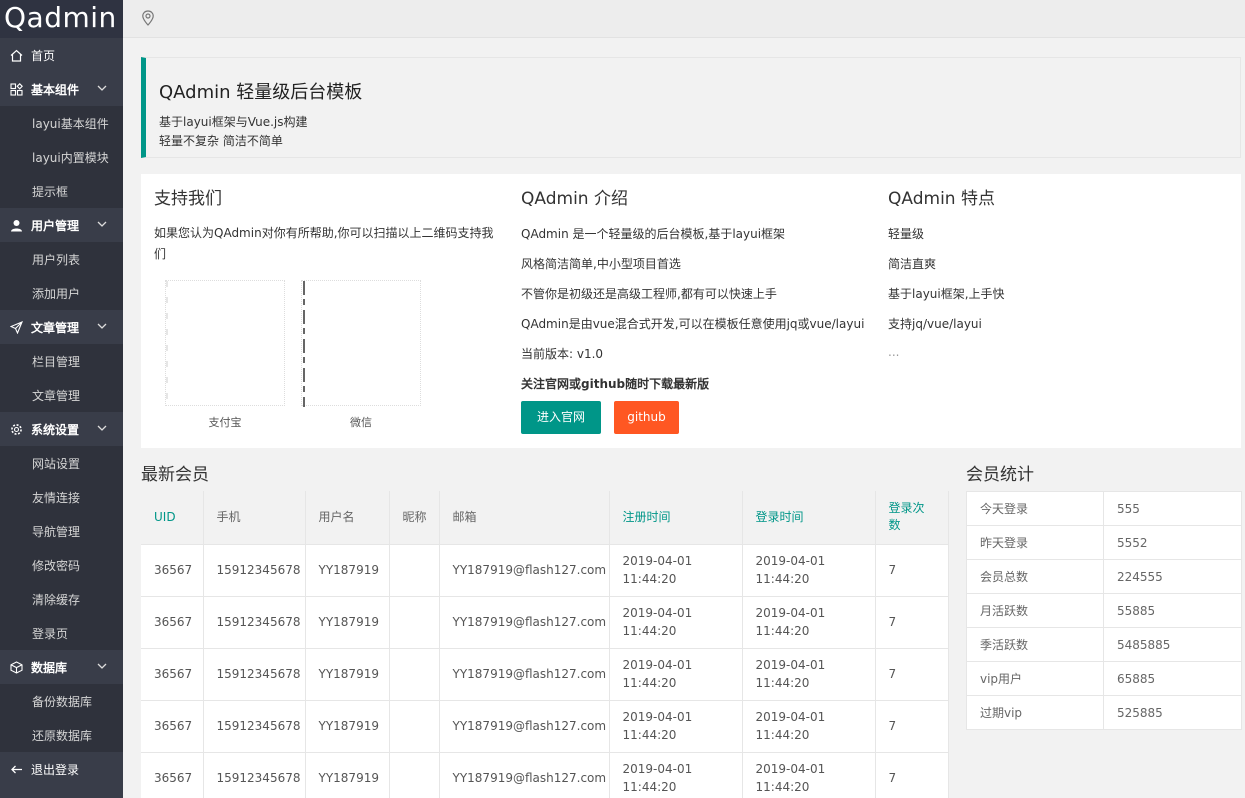  I want to click on alipay-qr-code, so click(227, 343).